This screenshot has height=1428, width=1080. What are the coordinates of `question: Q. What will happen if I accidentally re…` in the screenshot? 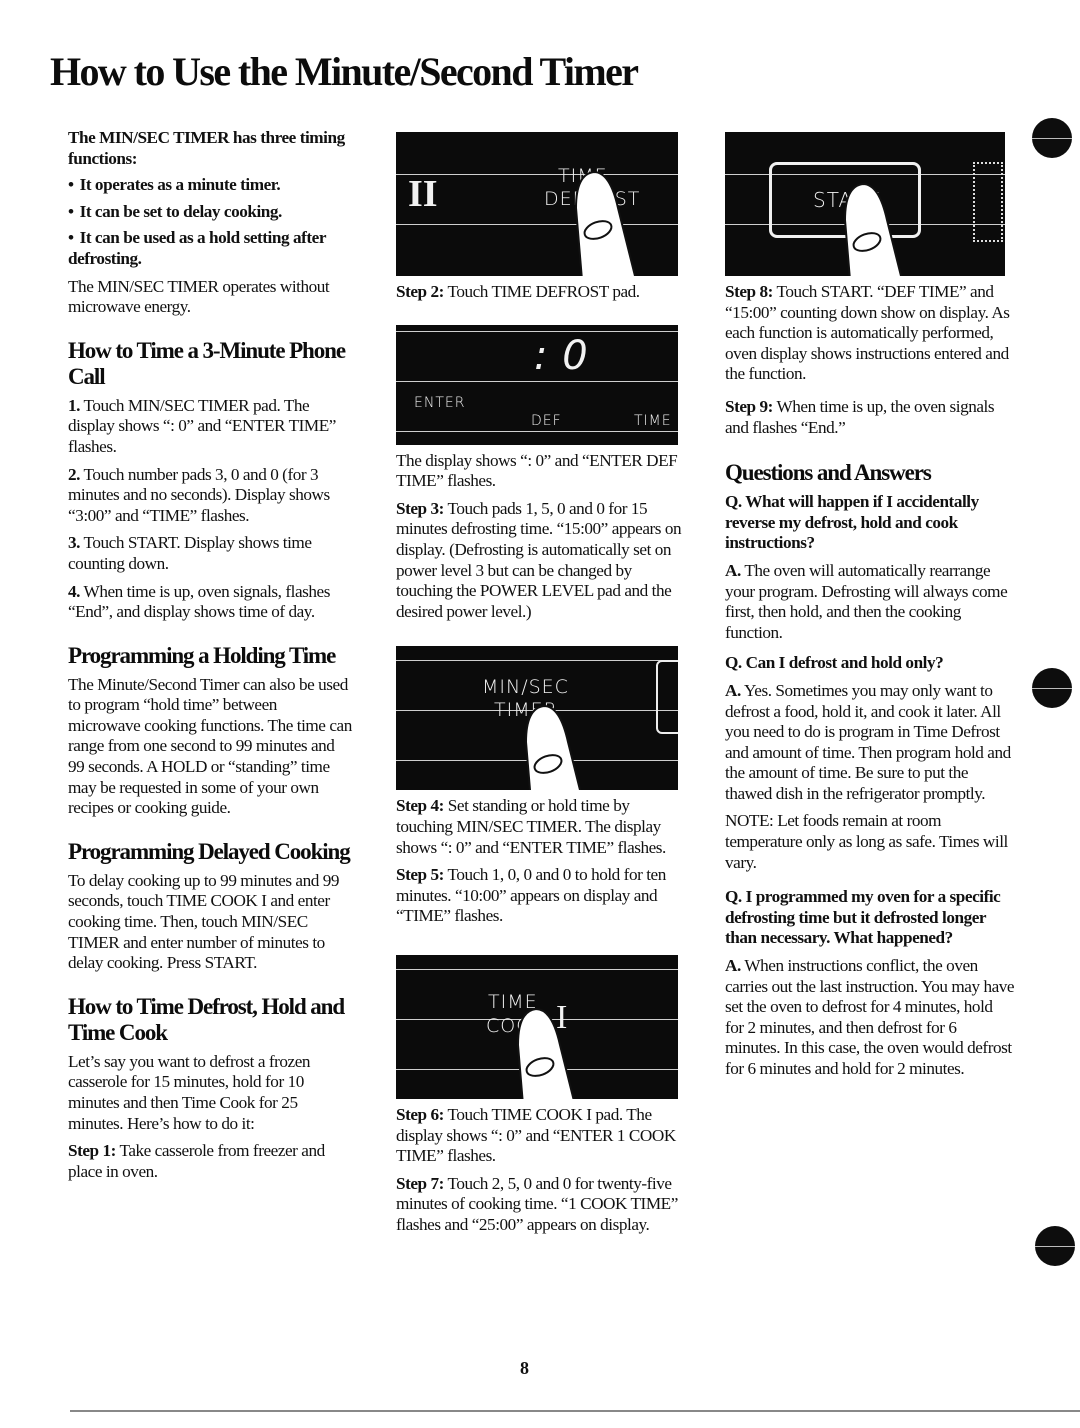 It's located at (852, 522).